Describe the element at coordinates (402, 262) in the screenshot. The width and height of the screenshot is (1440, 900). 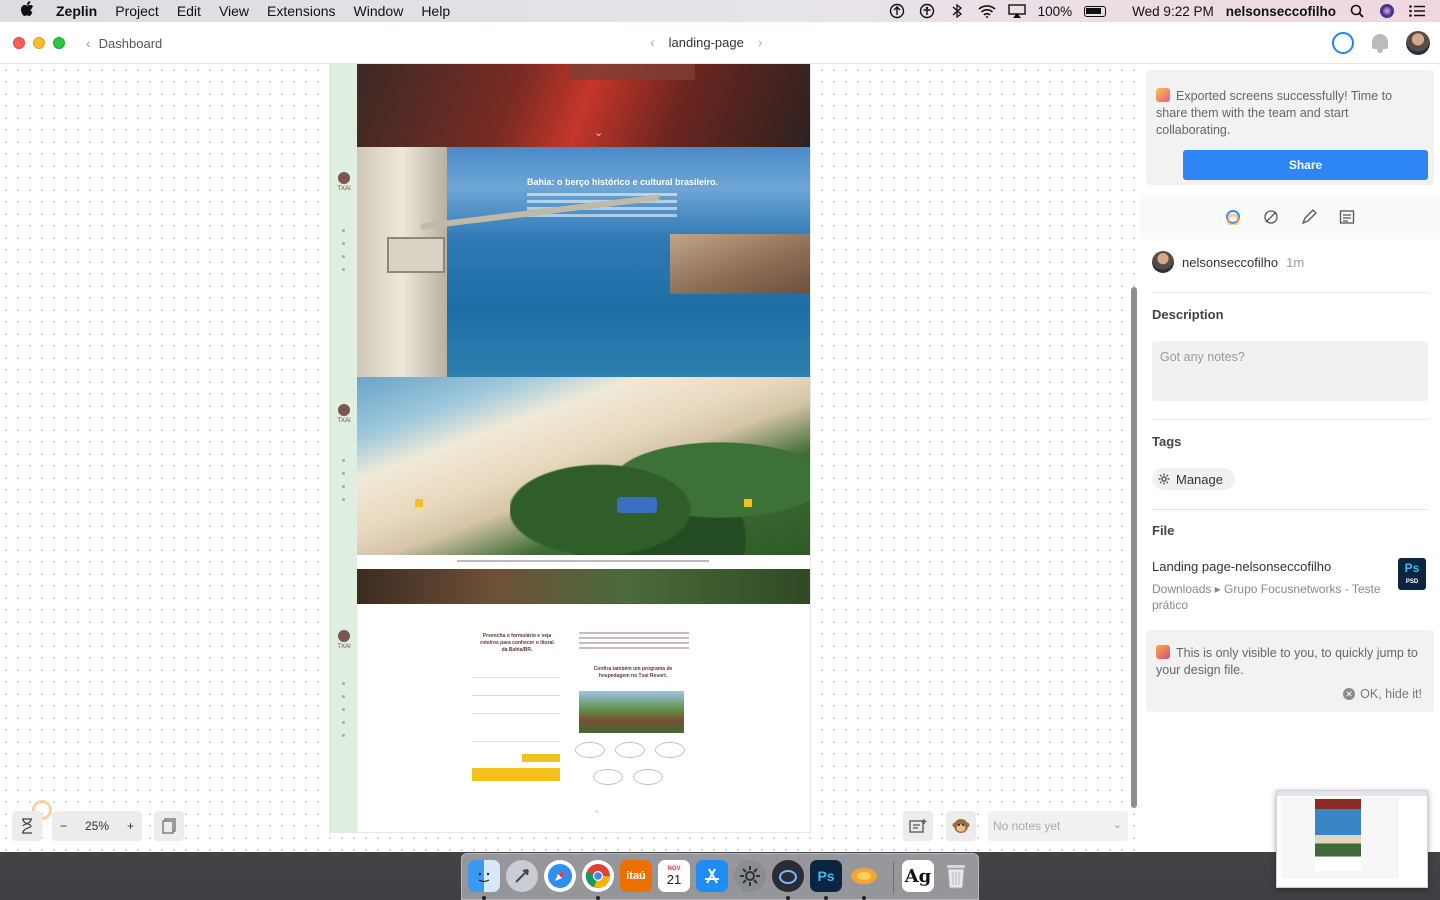
I see `elevador-lacerda-image` at that location.